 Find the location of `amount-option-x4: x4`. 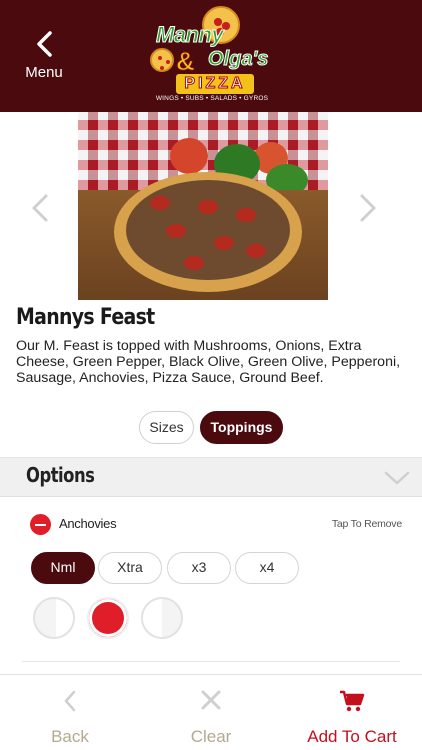

amount-option-x4: x4 is located at coordinates (267, 568).